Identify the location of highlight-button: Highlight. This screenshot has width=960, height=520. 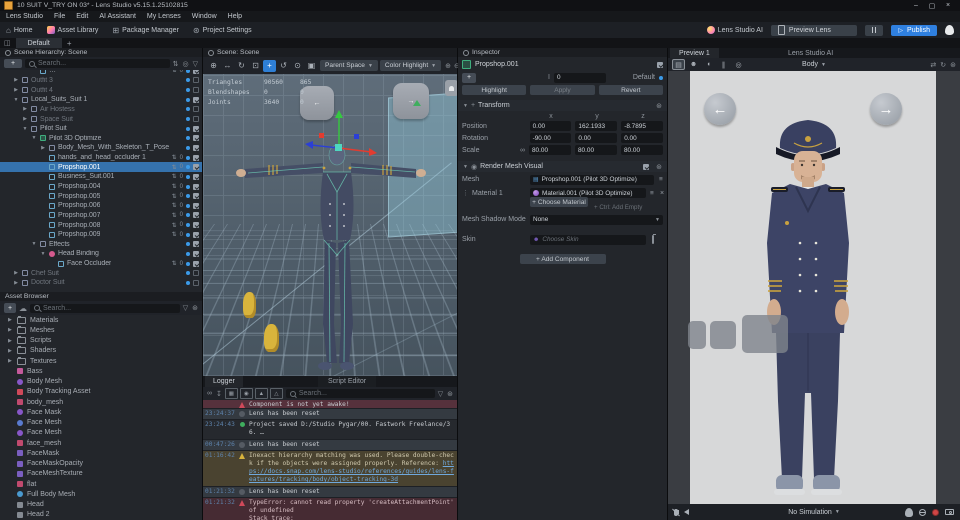
(494, 90).